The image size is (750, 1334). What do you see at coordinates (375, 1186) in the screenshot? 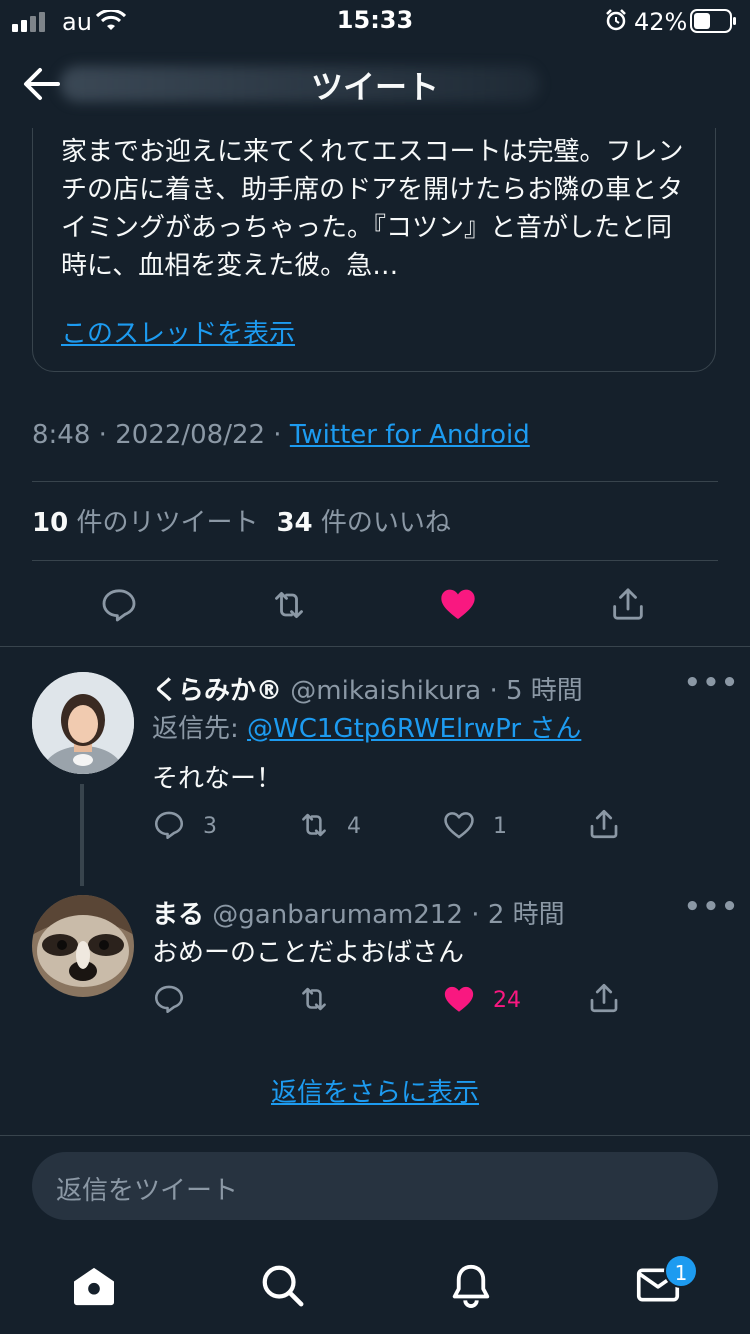
I see `reply-compose-input: 返信をツイート` at bounding box center [375, 1186].